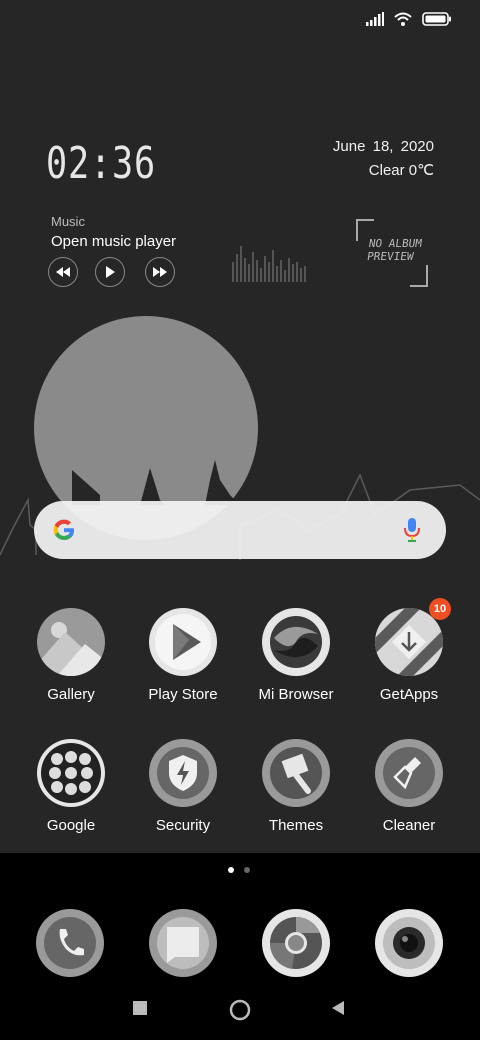 The width and height of the screenshot is (480, 1040). What do you see at coordinates (383, 146) in the screenshot?
I see `date-text: June 18, 2020` at bounding box center [383, 146].